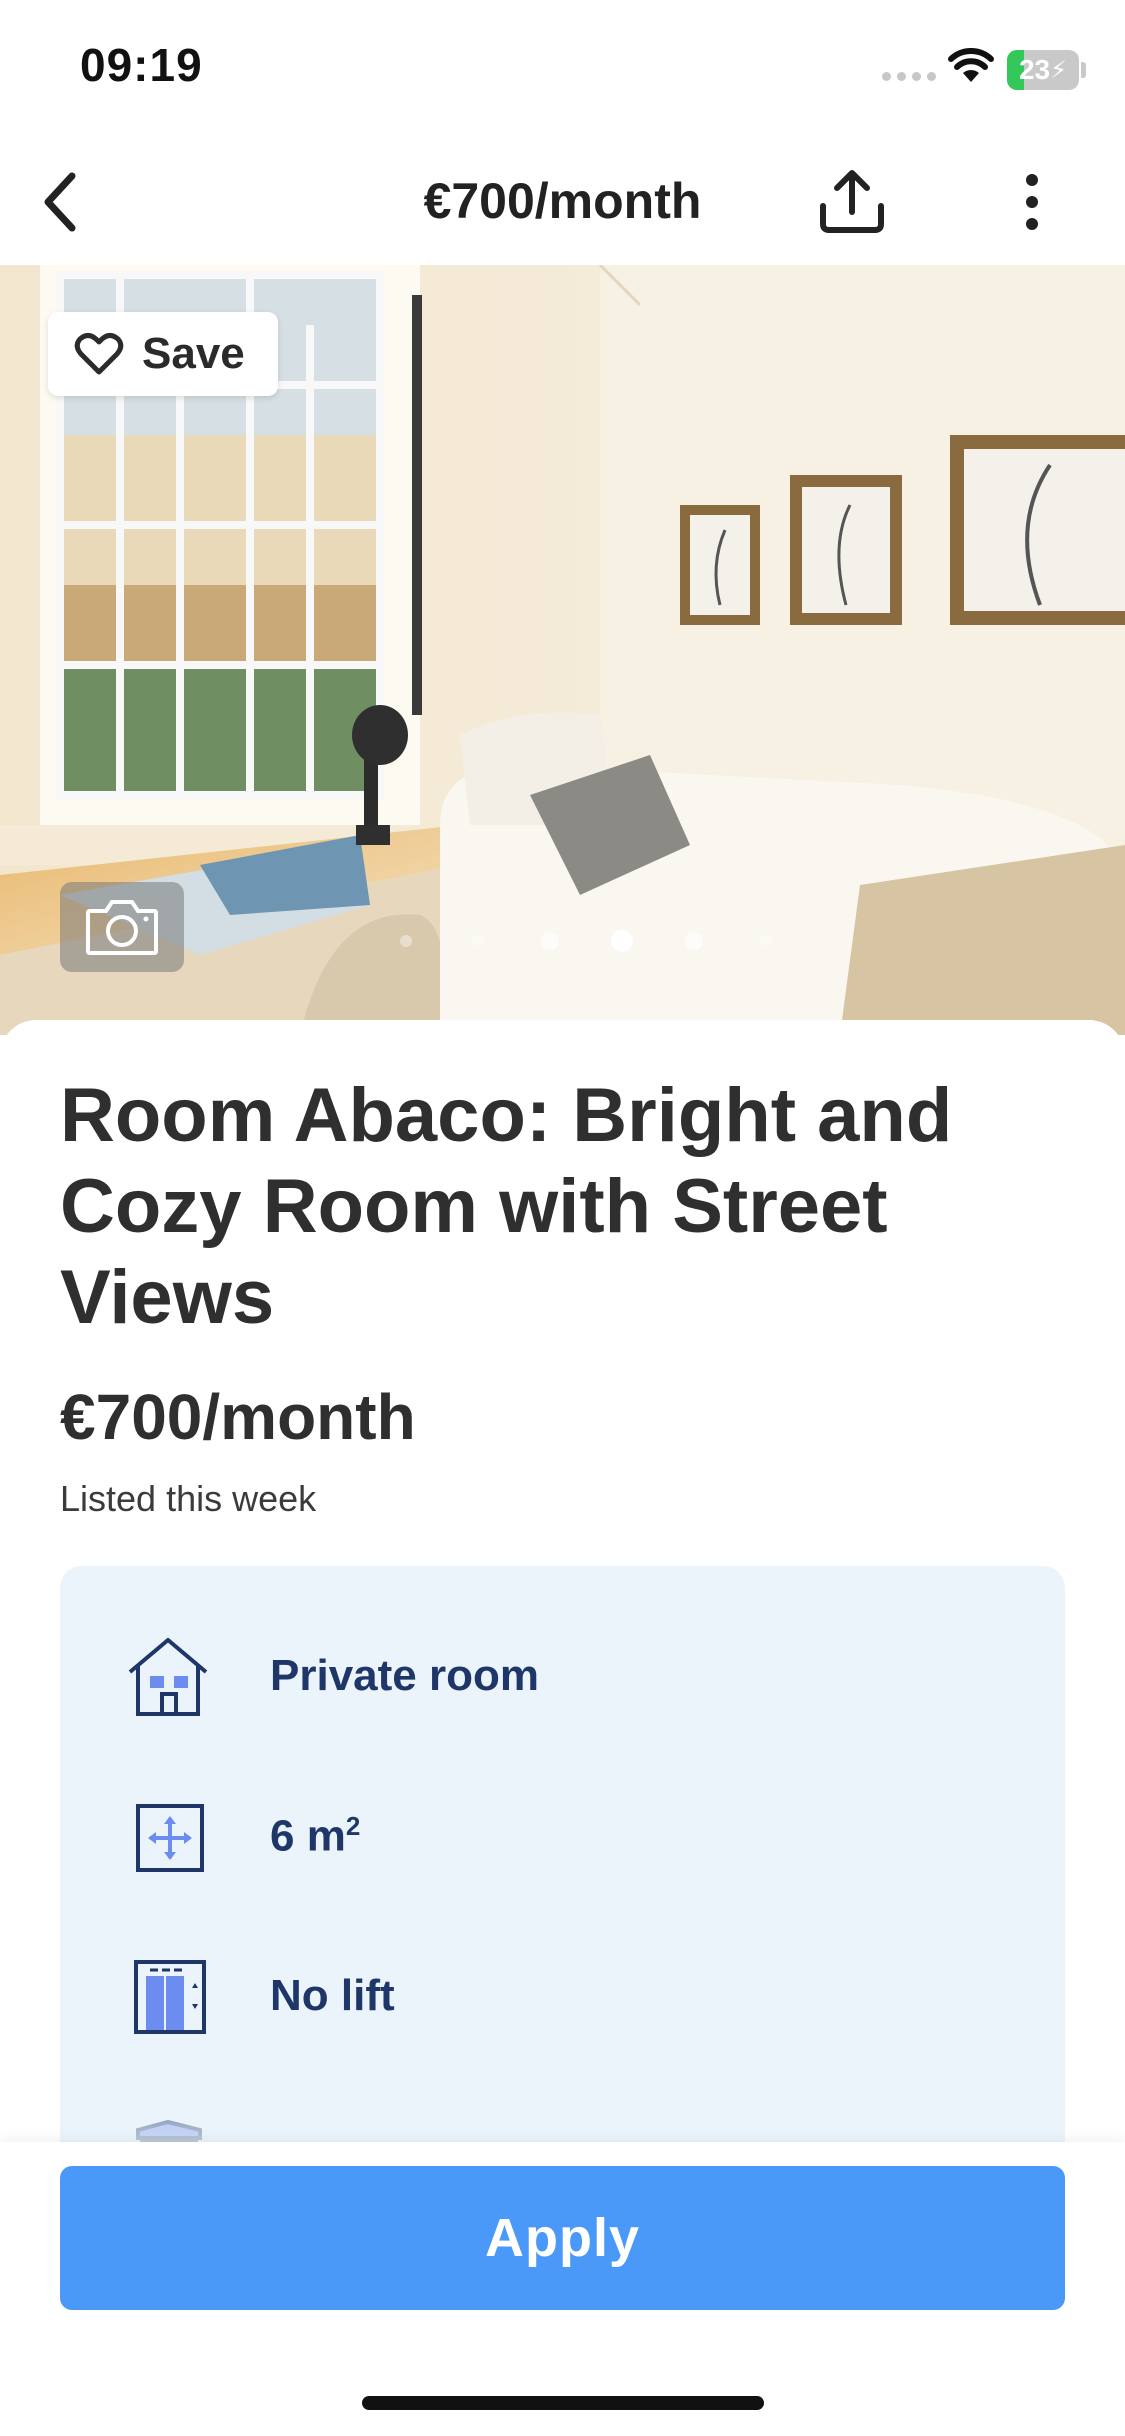  I want to click on more-options-button, so click(1032, 202).